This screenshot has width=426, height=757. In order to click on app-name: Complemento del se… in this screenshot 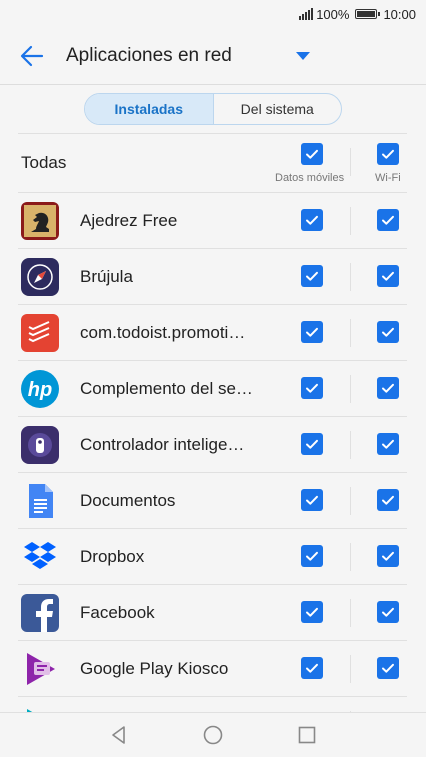, I will do `click(166, 388)`.